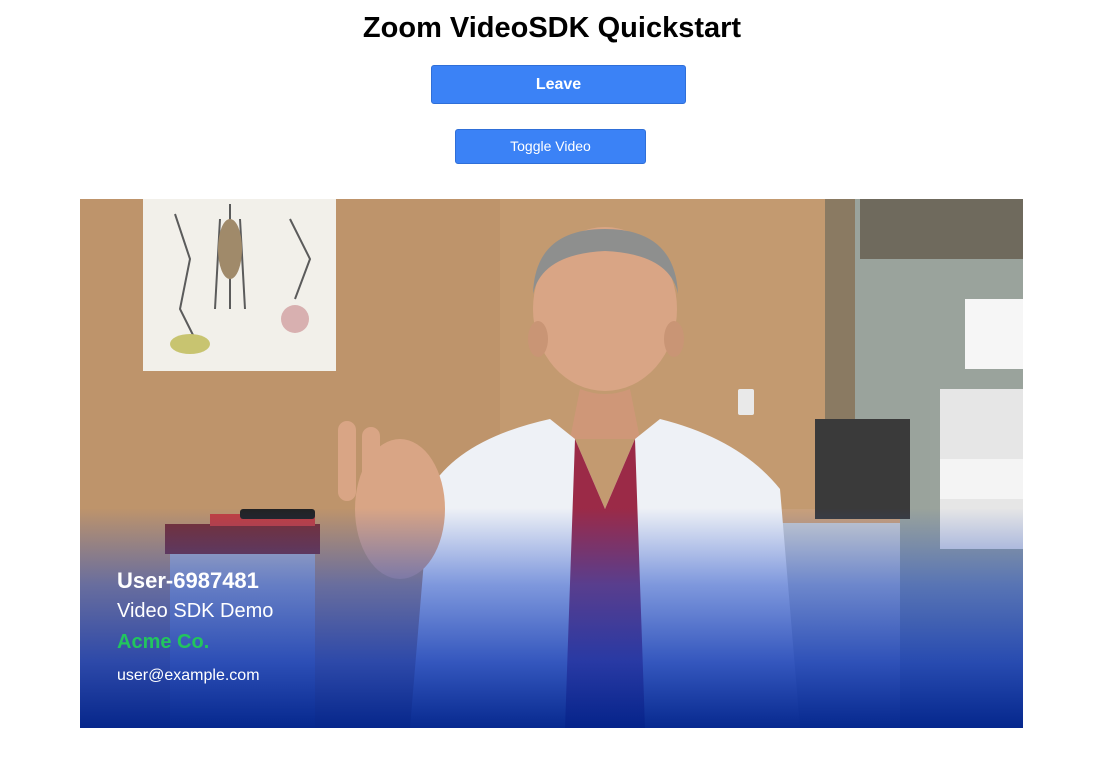 The height and width of the screenshot is (763, 1104). What do you see at coordinates (558, 84) in the screenshot?
I see `leave-button: Leave` at bounding box center [558, 84].